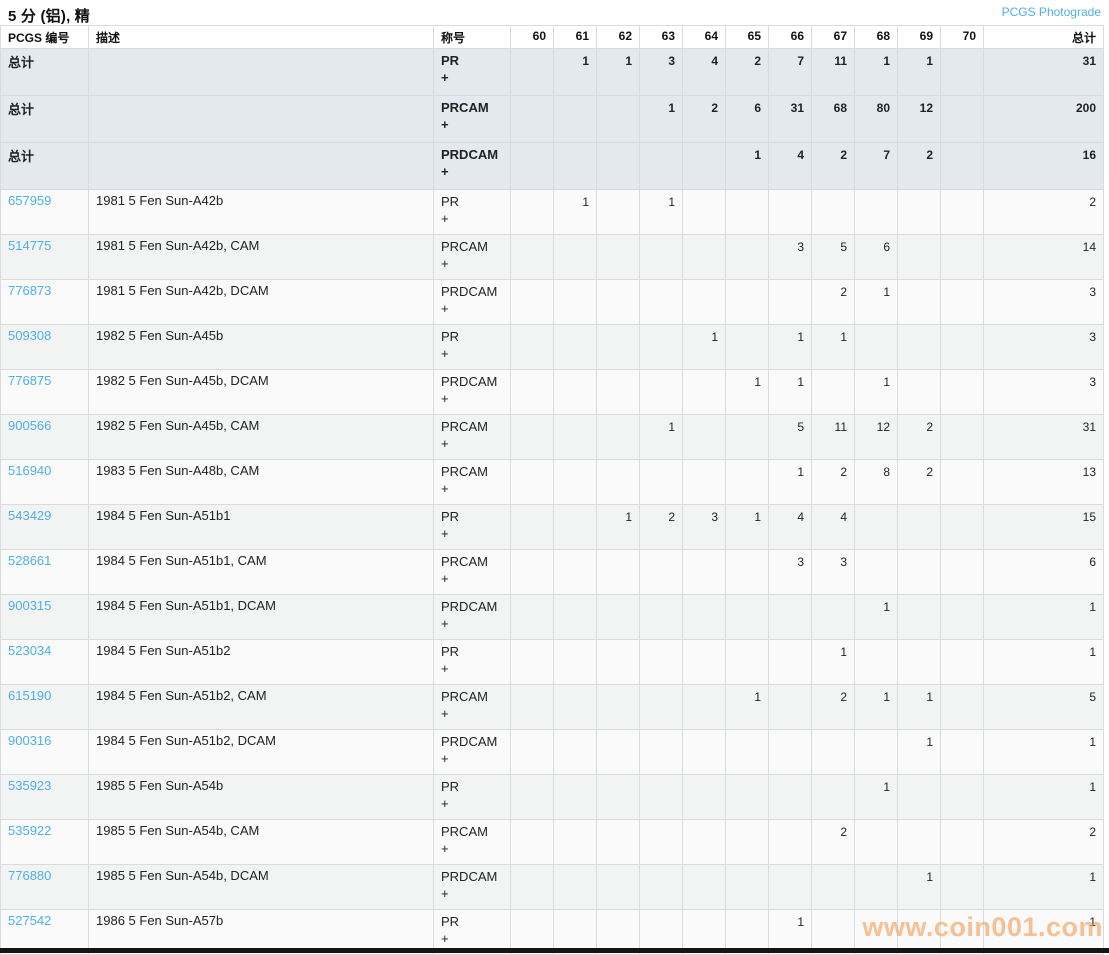 This screenshot has width=1109, height=955. What do you see at coordinates (29, 785) in the screenshot?
I see `pcgs-number-link: 535923` at bounding box center [29, 785].